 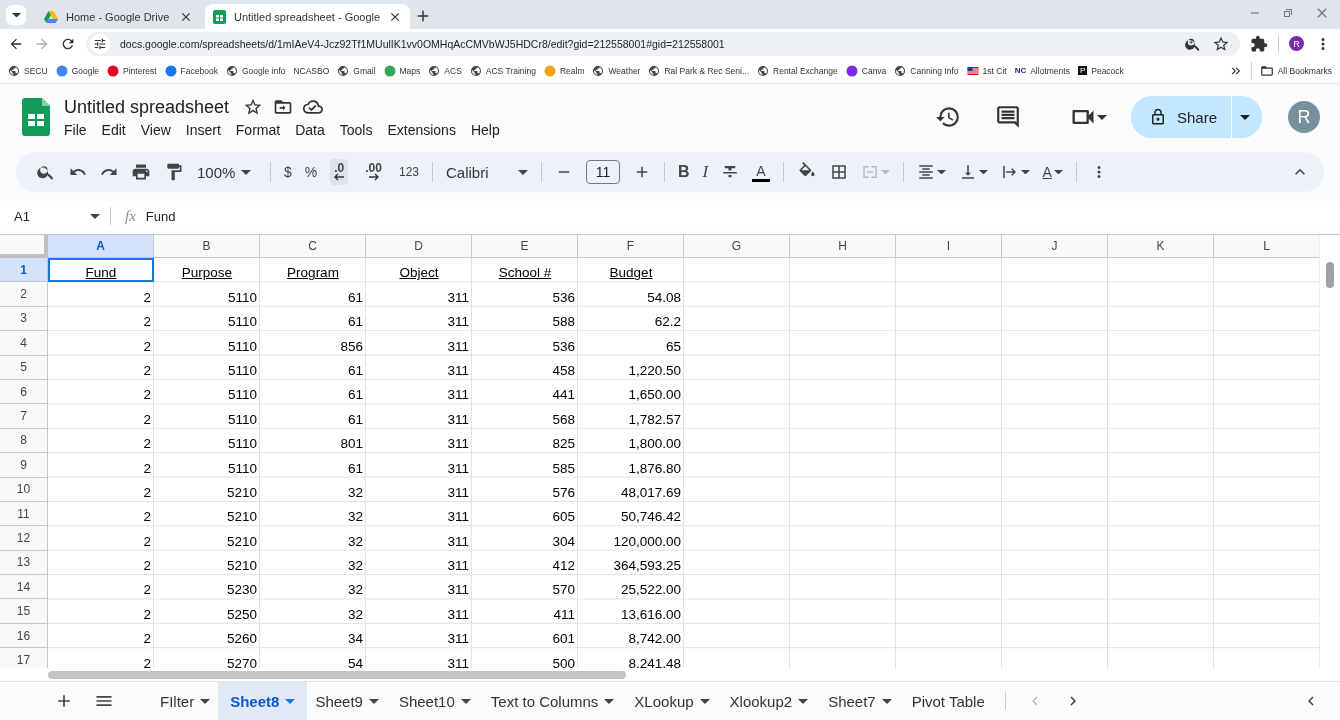 What do you see at coordinates (843, 246) in the screenshot?
I see `column-header: H` at bounding box center [843, 246].